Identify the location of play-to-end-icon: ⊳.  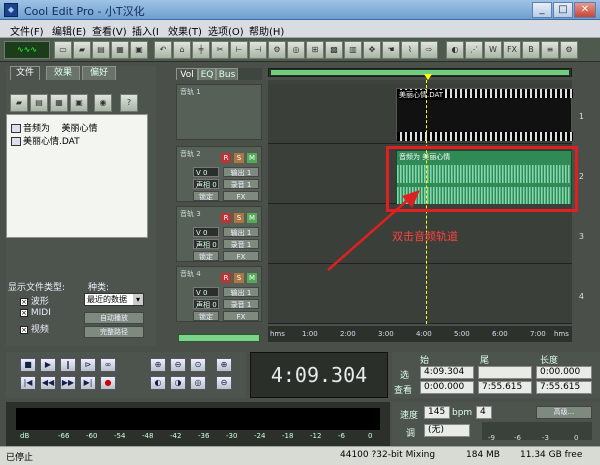
(88, 365).